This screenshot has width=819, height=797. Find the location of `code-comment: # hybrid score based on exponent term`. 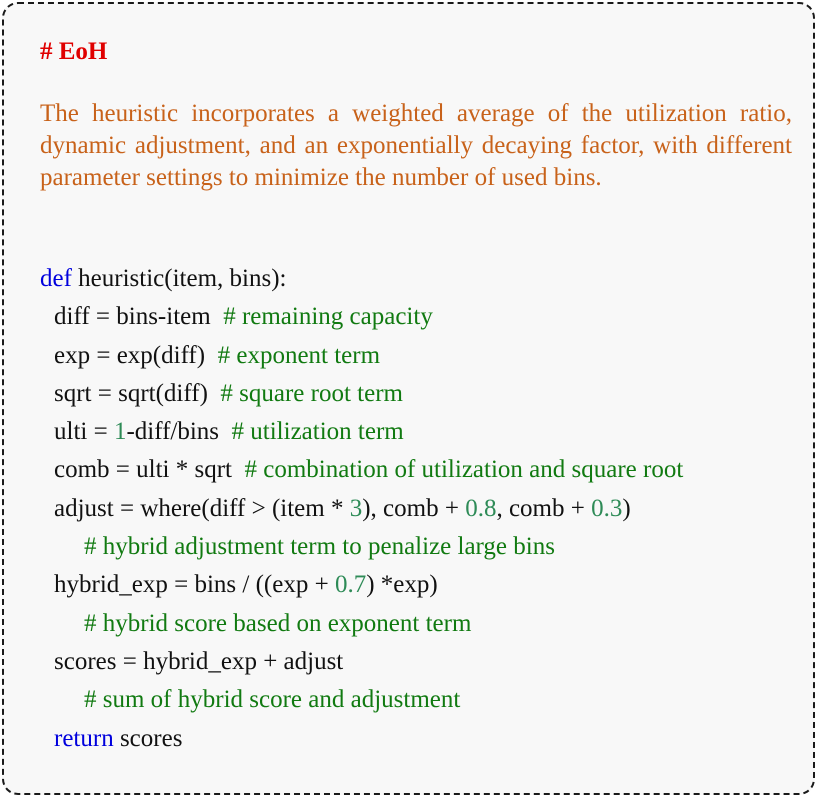

code-comment: # hybrid score based on exponent term is located at coordinates (278, 623).